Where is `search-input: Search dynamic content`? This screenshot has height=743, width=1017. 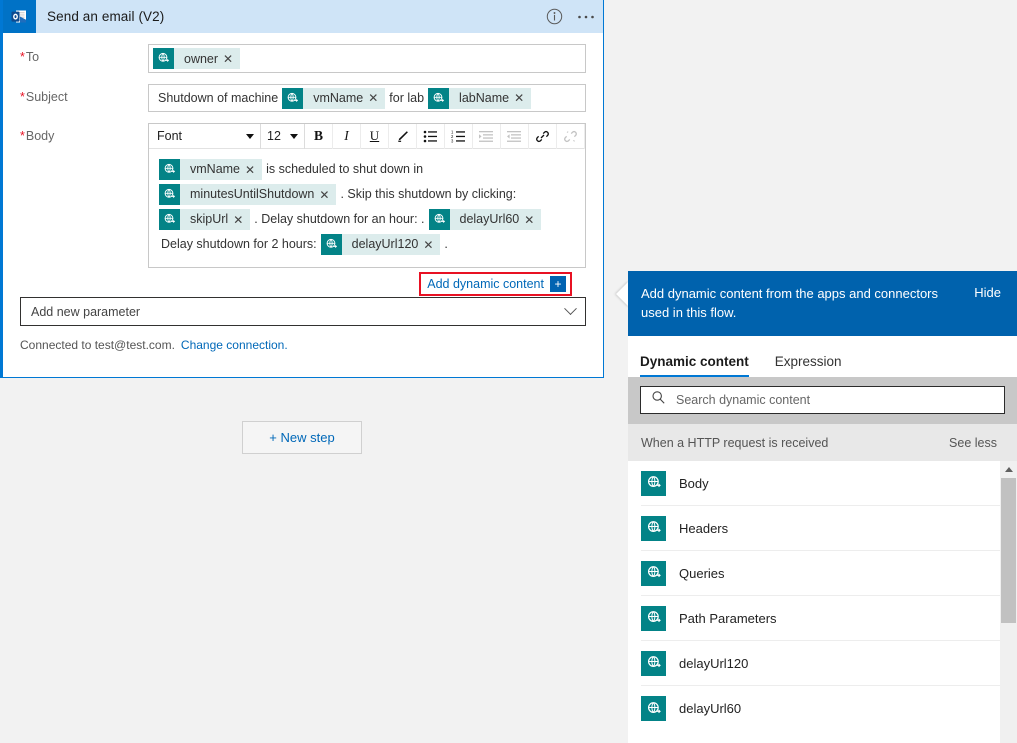
search-input: Search dynamic content is located at coordinates (743, 400).